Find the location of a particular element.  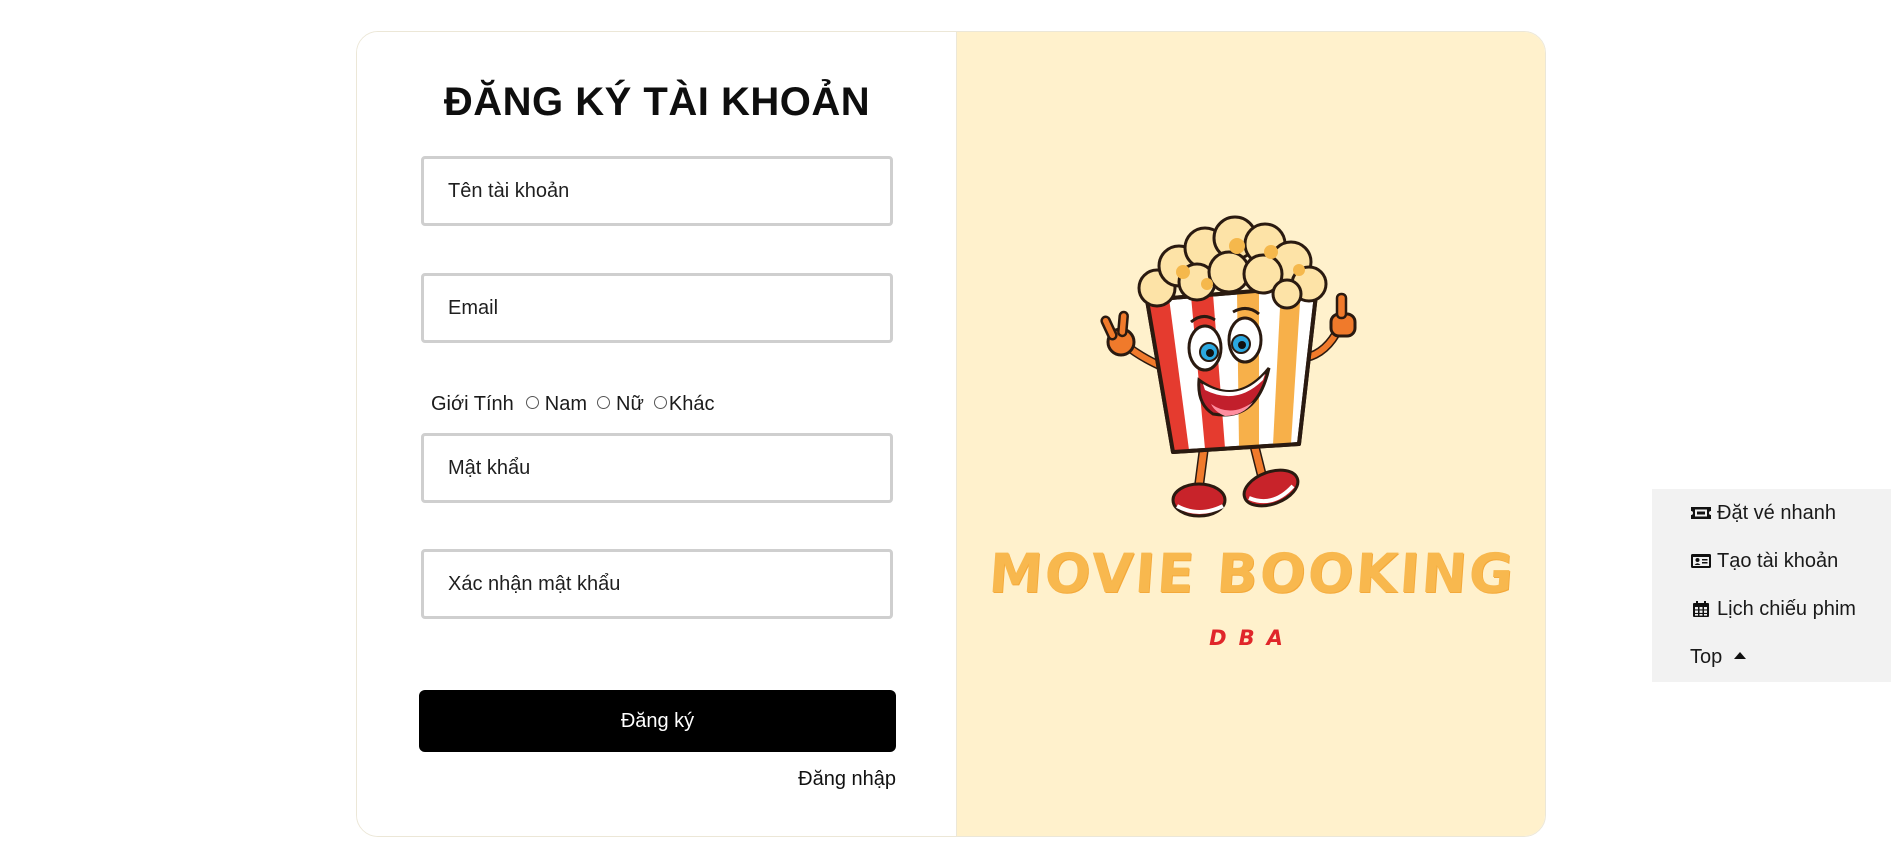

username-input is located at coordinates (657, 191).